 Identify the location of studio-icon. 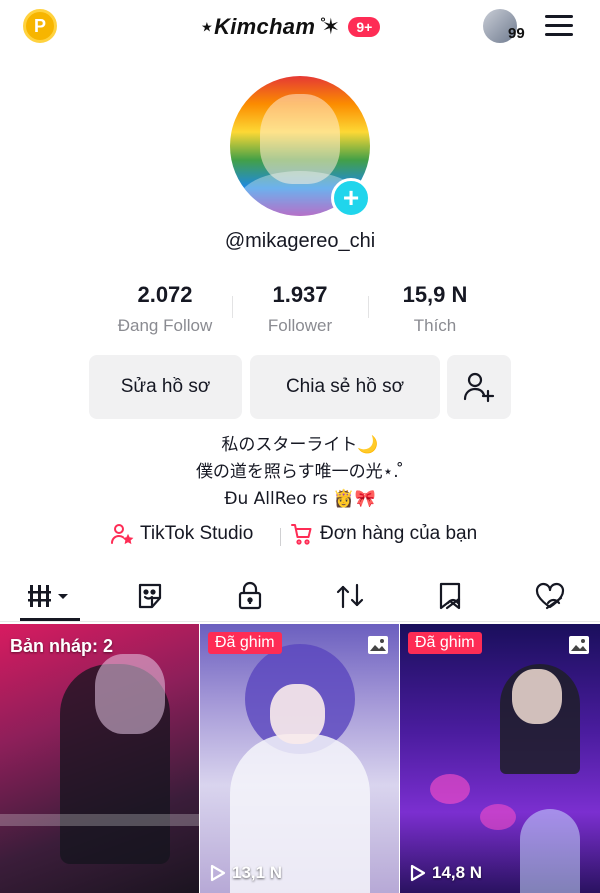
(122, 534).